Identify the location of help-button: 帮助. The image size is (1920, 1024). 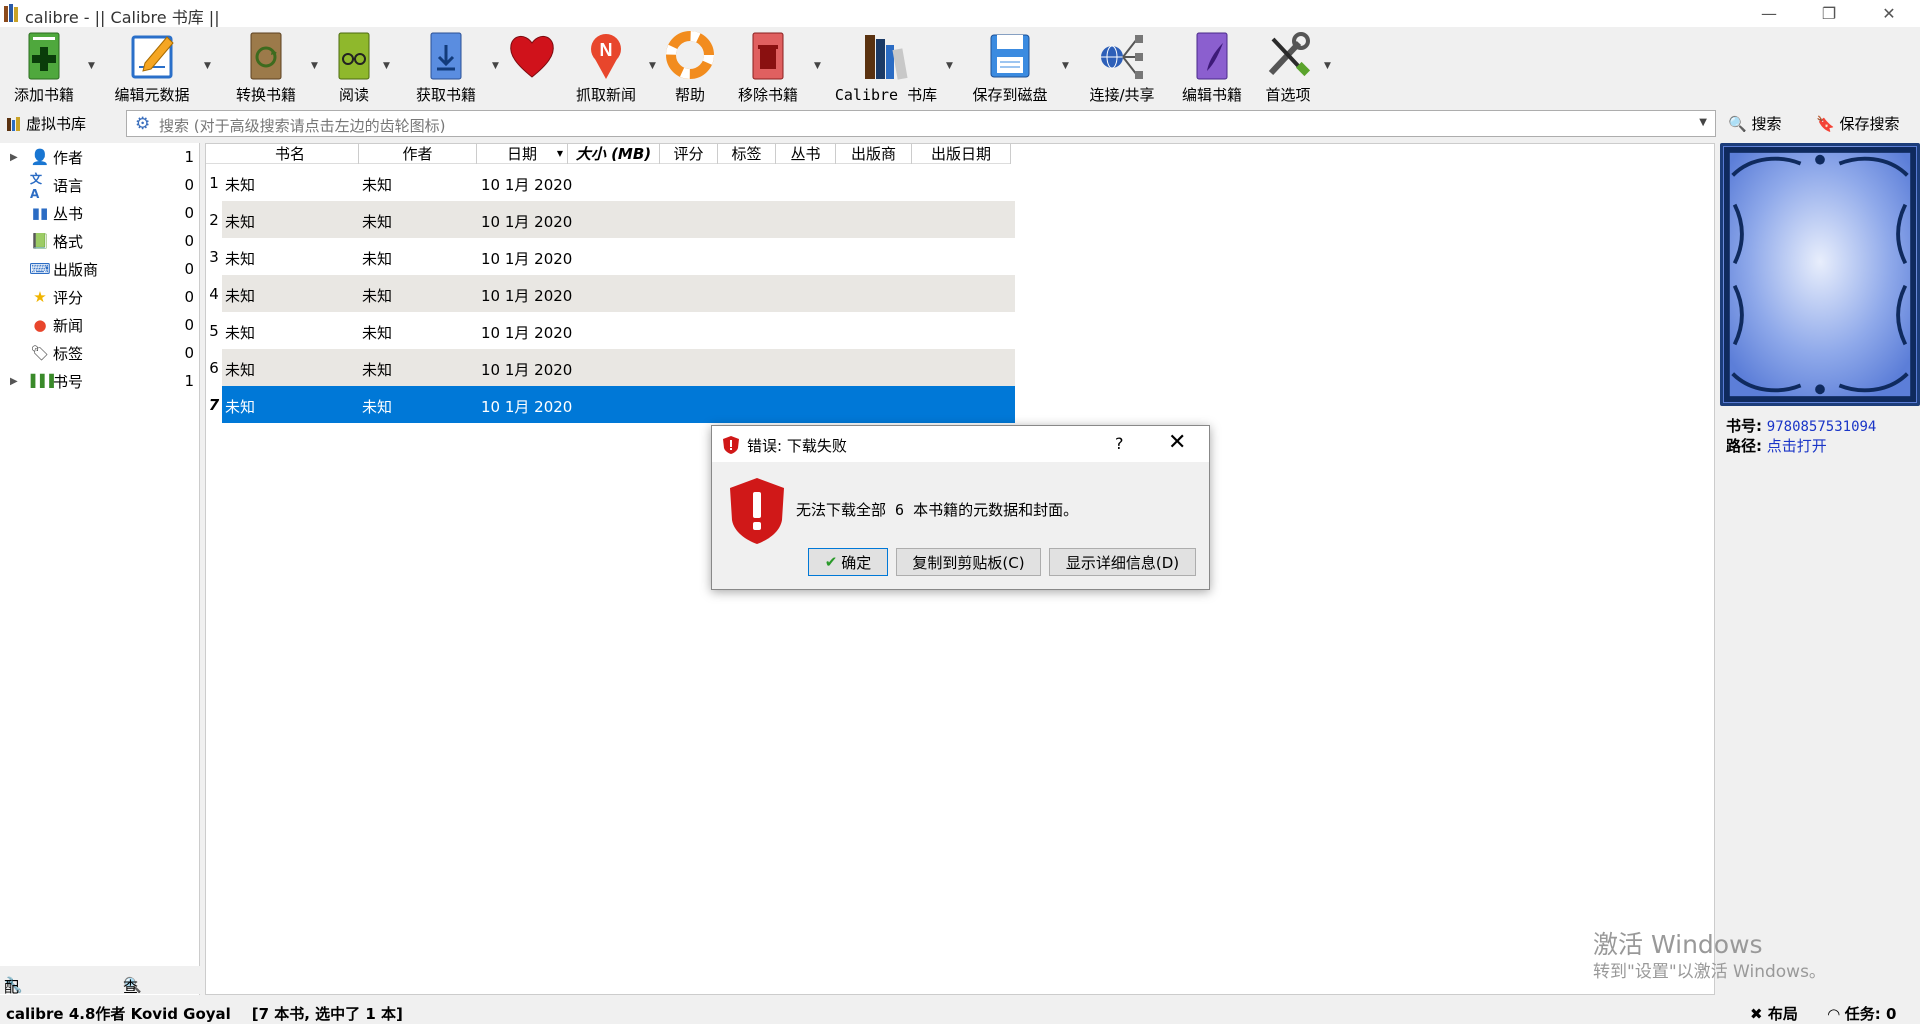
(690, 67).